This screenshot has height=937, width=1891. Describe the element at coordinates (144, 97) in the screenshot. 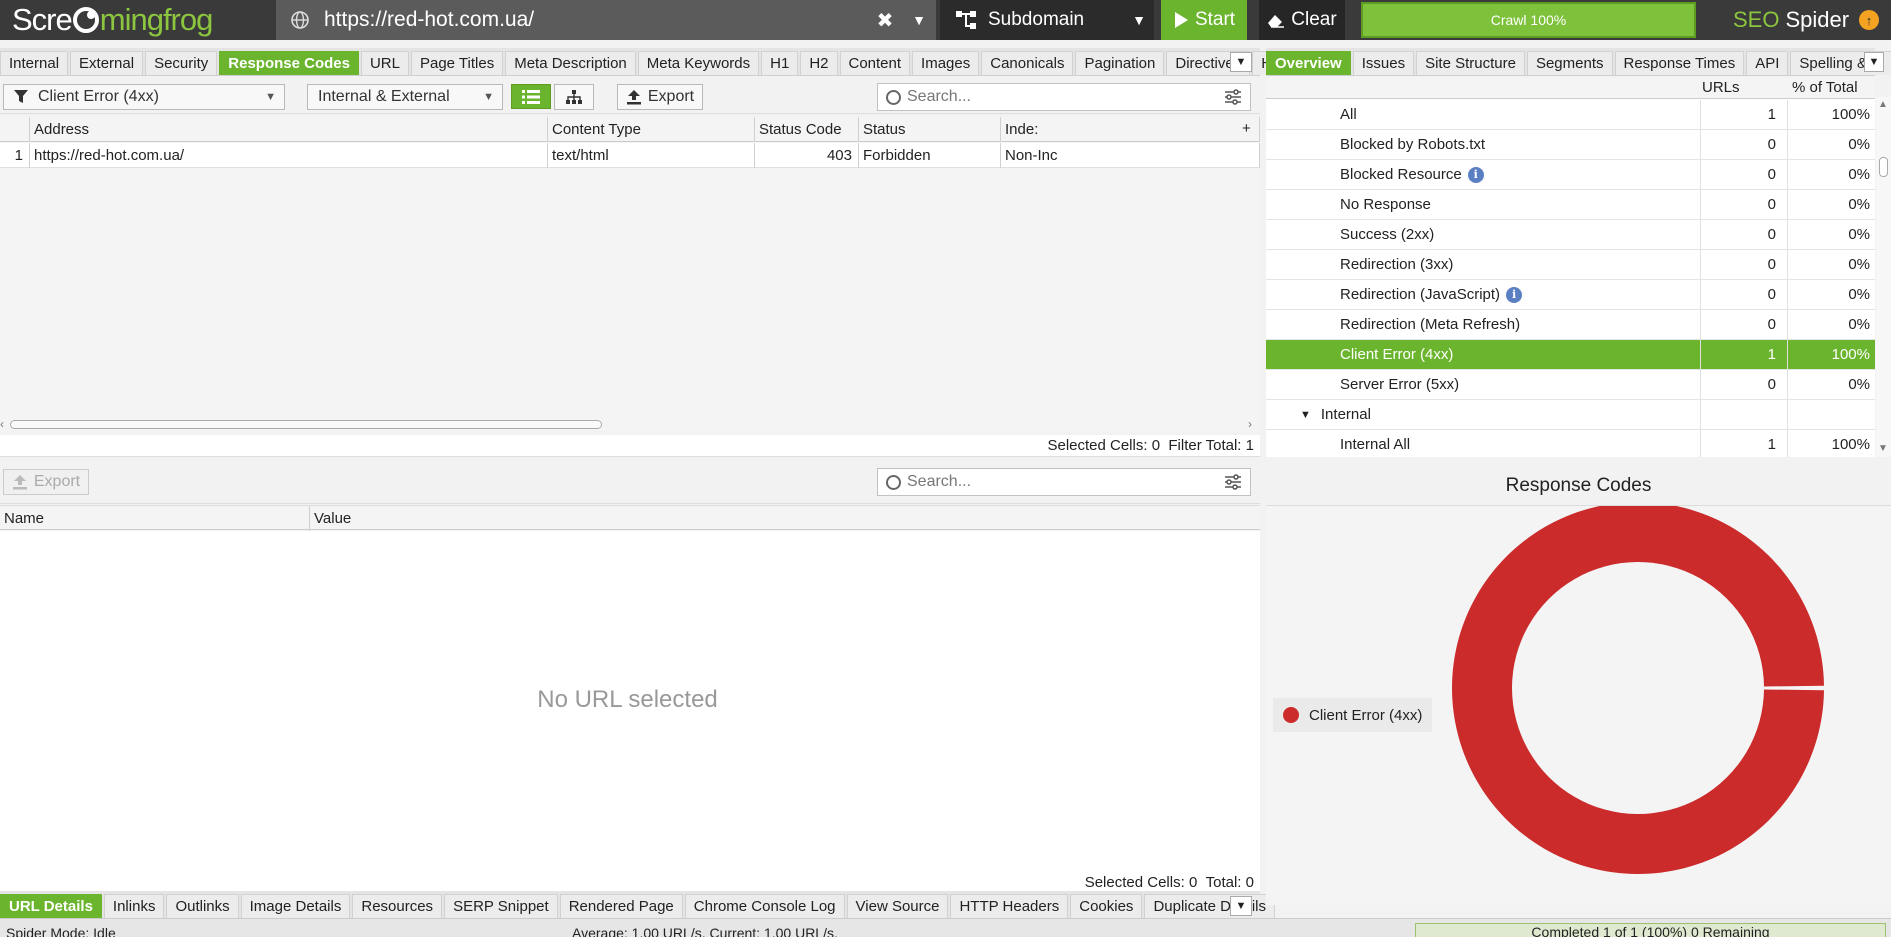

I see `filter-select: Client Error (4xx) ▼` at that location.